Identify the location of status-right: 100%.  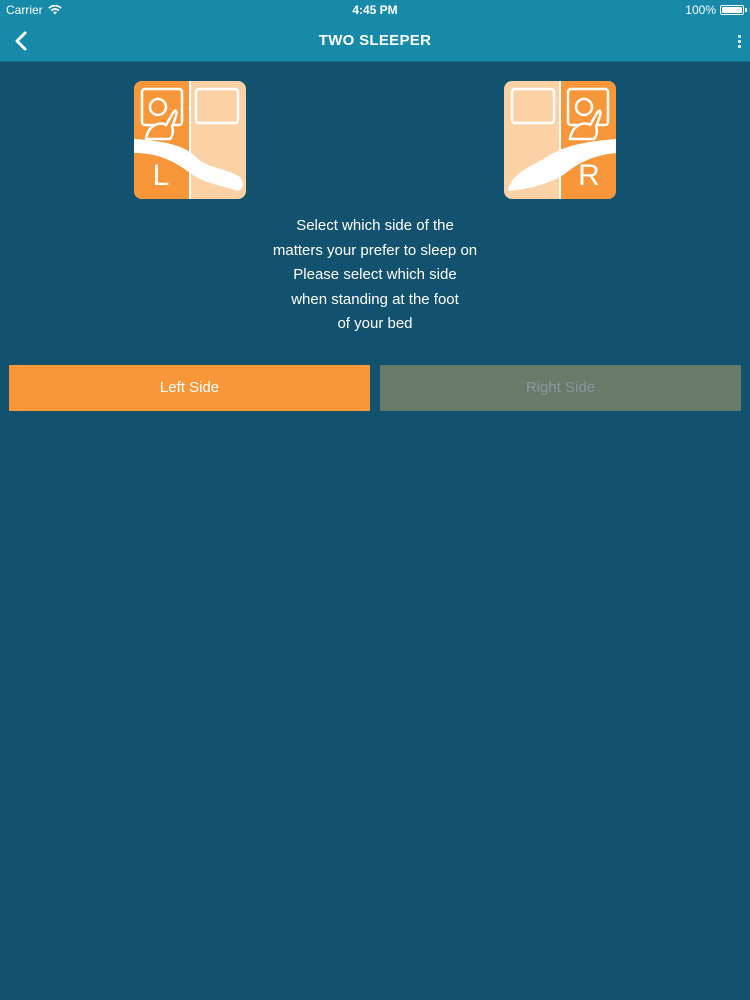
(716, 10).